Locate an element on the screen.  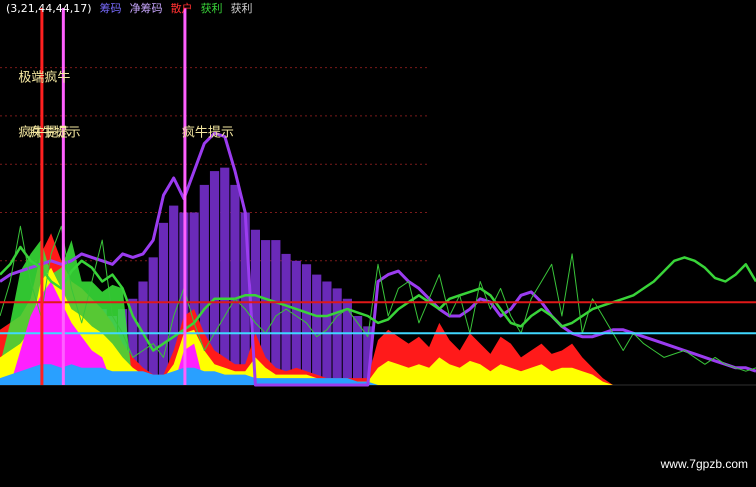
header-item: 散户 is located at coordinates (182, 8).